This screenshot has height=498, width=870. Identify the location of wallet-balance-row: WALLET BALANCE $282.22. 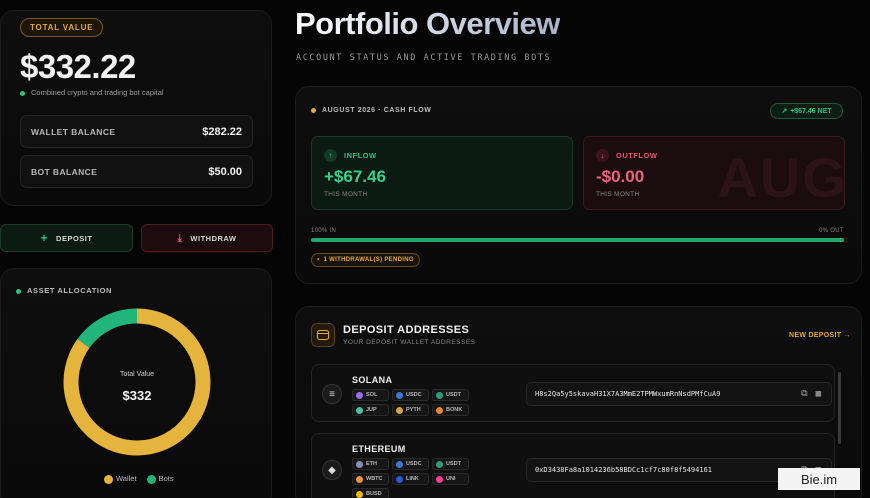
(136, 131).